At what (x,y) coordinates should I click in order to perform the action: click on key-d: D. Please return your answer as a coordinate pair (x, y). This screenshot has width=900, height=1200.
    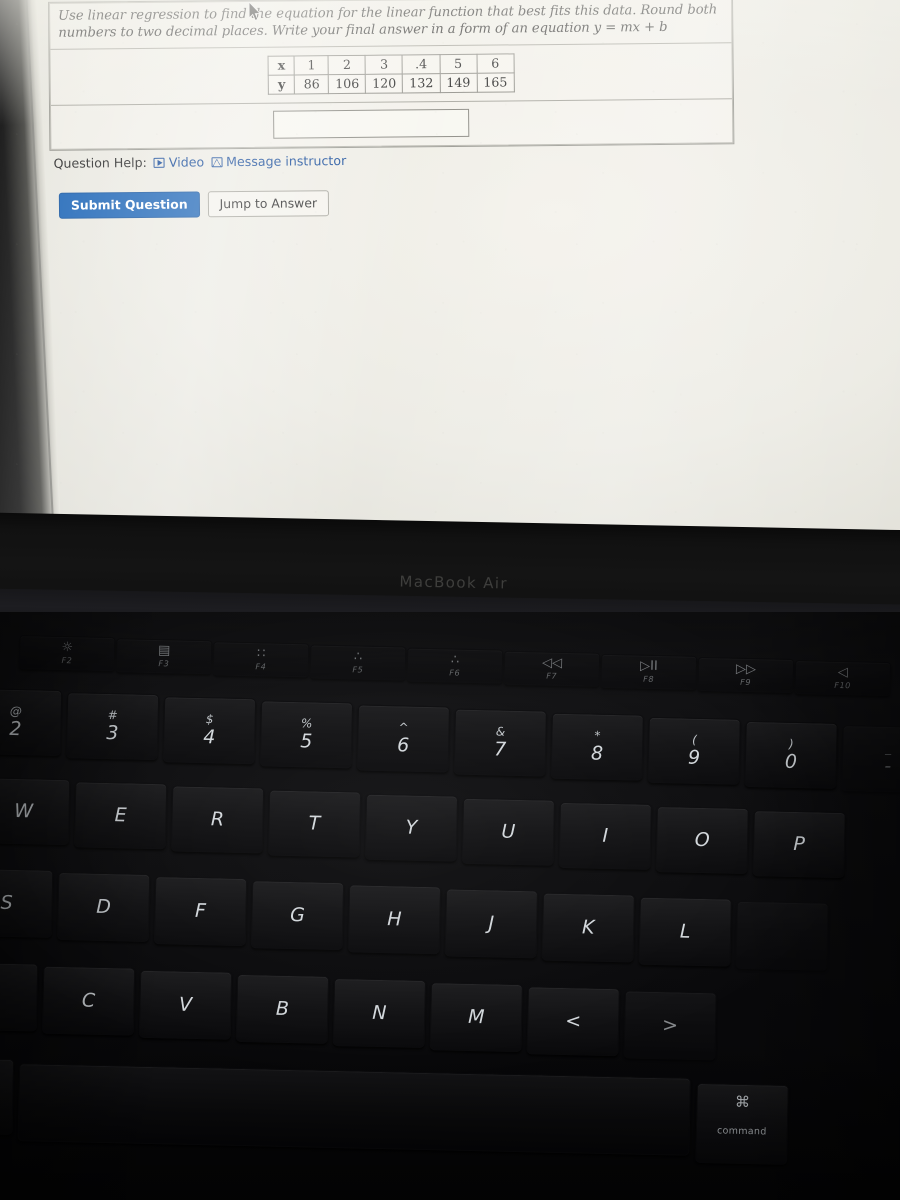
    Looking at the image, I should click on (103, 906).